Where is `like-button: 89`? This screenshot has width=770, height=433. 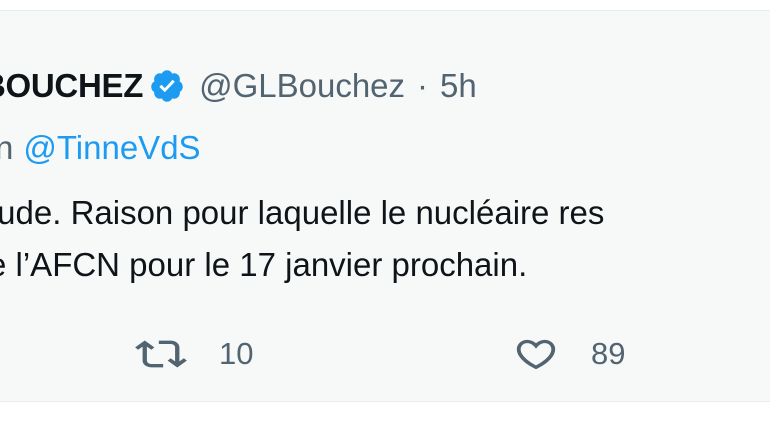 like-button: 89 is located at coordinates (569, 354).